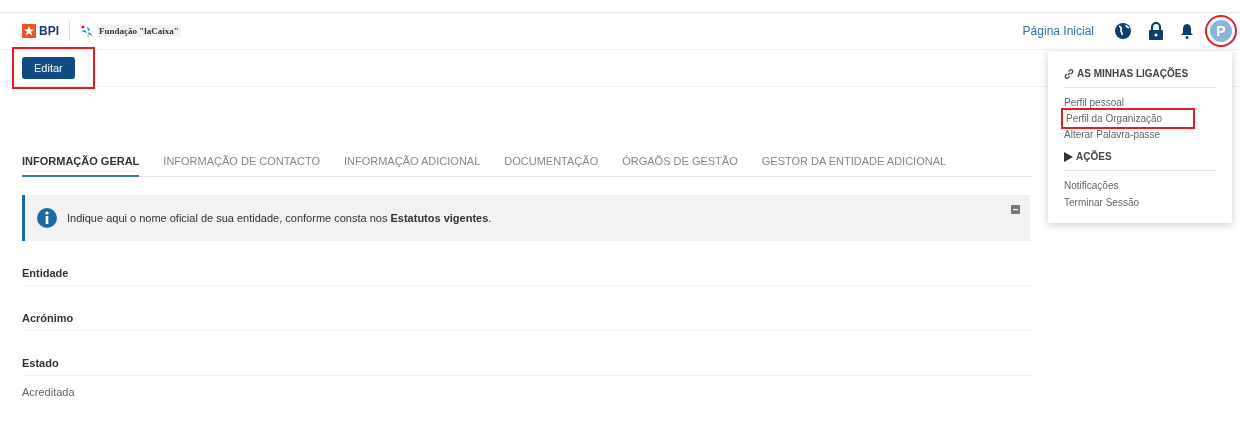 The width and height of the screenshot is (1240, 442). I want to click on field-label: Acrónimo, so click(527, 308).